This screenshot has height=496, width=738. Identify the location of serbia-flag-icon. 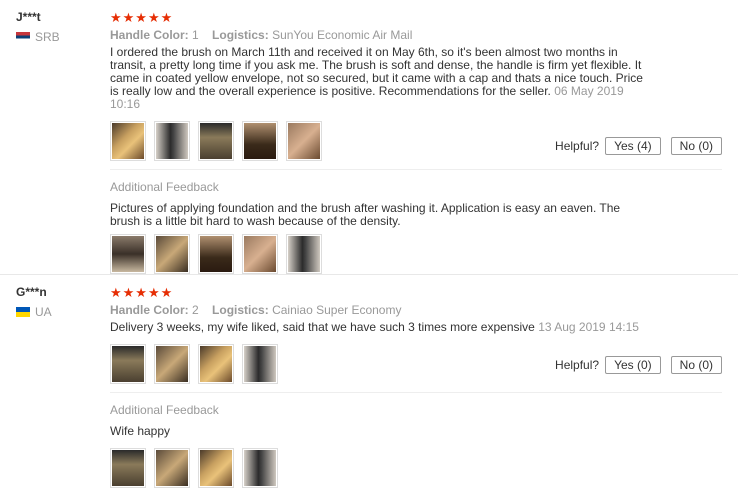
(23, 37).